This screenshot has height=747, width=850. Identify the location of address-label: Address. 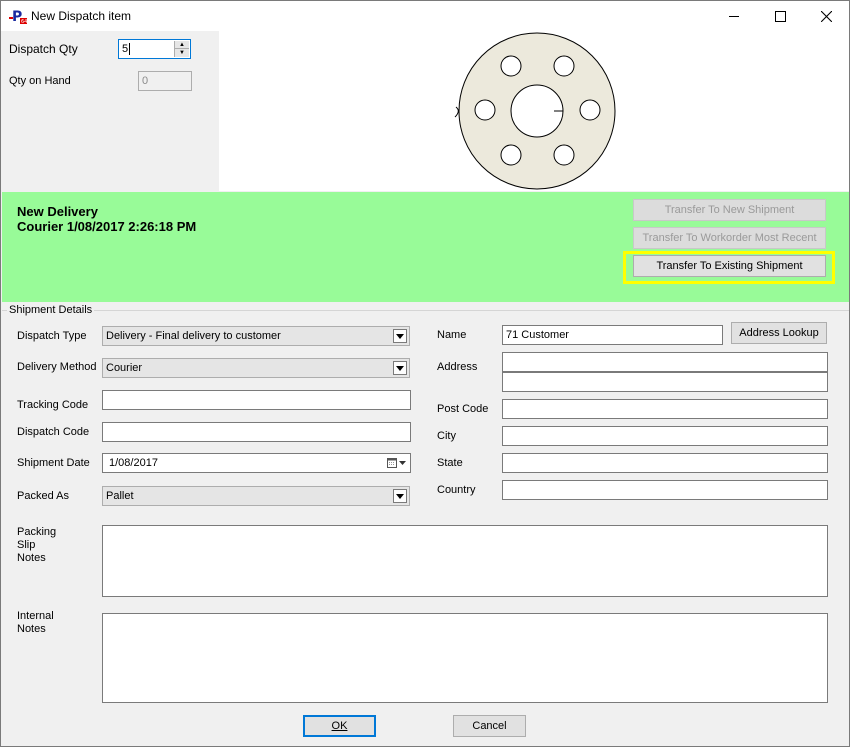
(457, 367).